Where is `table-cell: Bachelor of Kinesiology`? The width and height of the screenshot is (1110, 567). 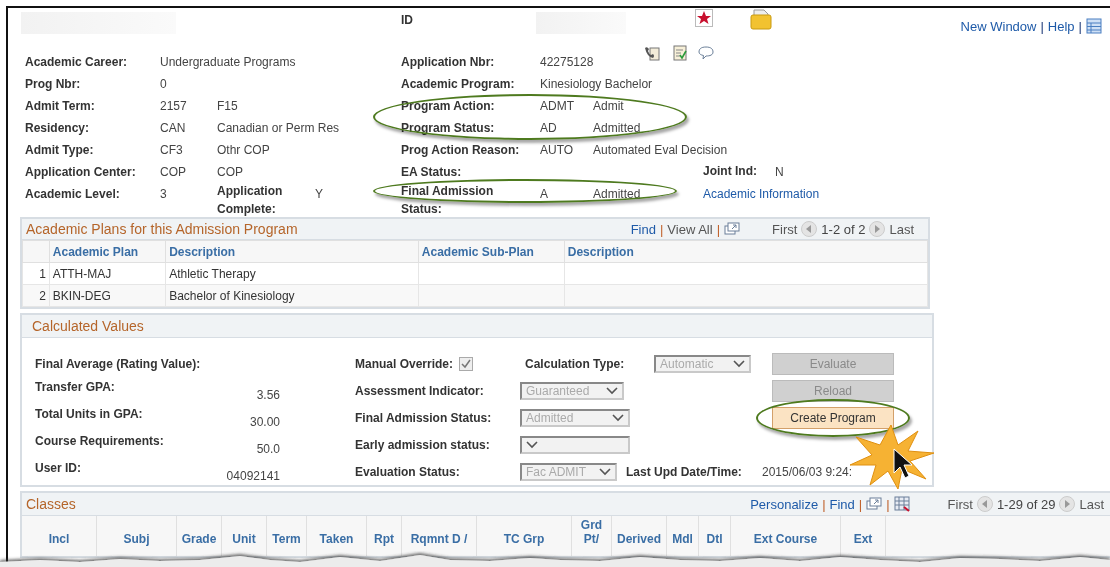
table-cell: Bachelor of Kinesiology is located at coordinates (292, 295).